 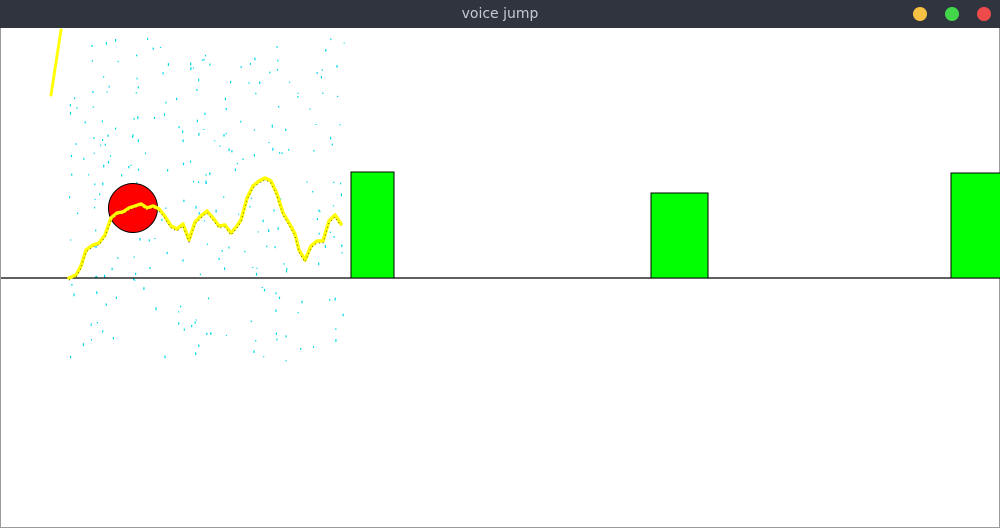 I want to click on title-bar: voice jump, so click(x=500, y=14).